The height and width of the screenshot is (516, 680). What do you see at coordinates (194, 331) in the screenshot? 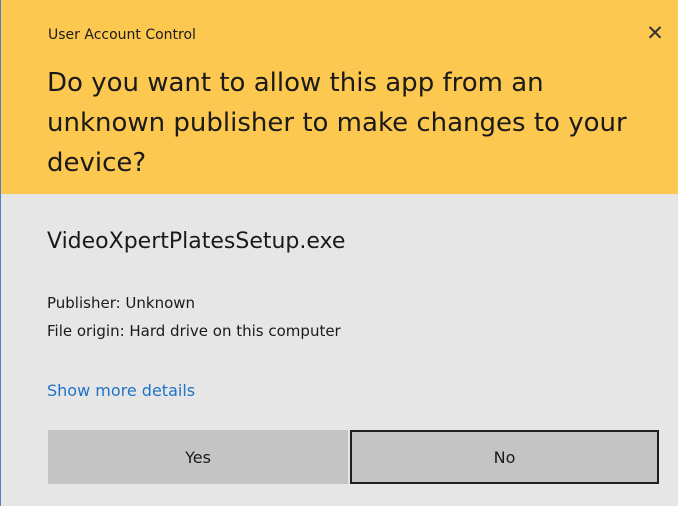
I see `file-origin-info: File origin: Hard drive on this computer` at bounding box center [194, 331].